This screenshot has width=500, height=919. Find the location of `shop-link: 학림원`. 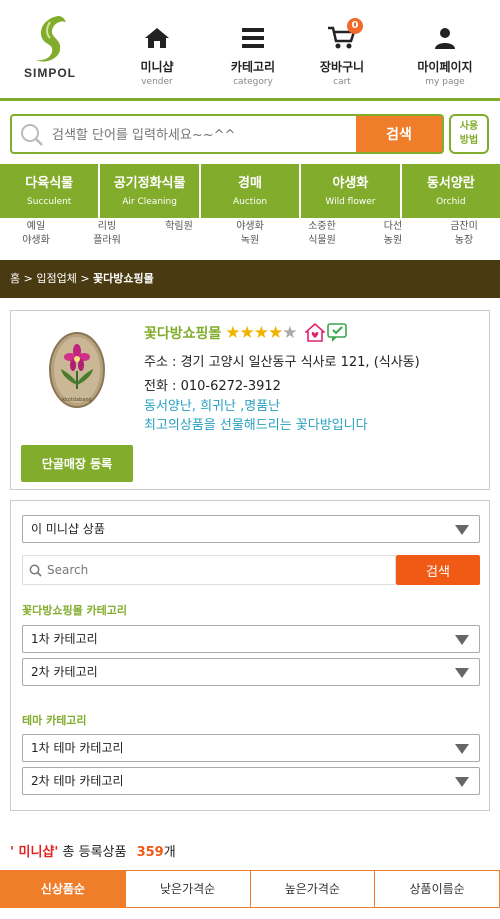

shop-link: 학림원 is located at coordinates (179, 227).